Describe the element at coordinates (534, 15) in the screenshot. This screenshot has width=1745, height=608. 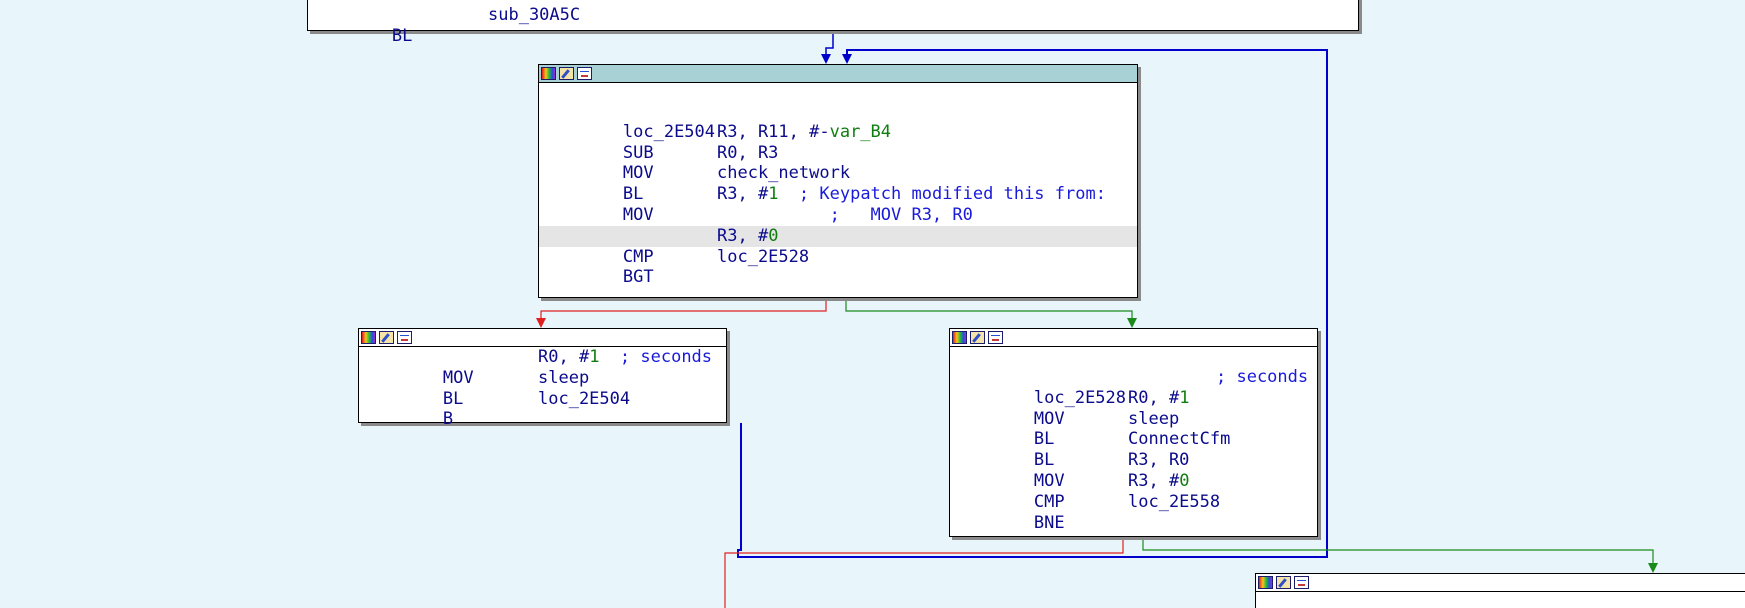
I see `operands: sub_30A5C` at that location.